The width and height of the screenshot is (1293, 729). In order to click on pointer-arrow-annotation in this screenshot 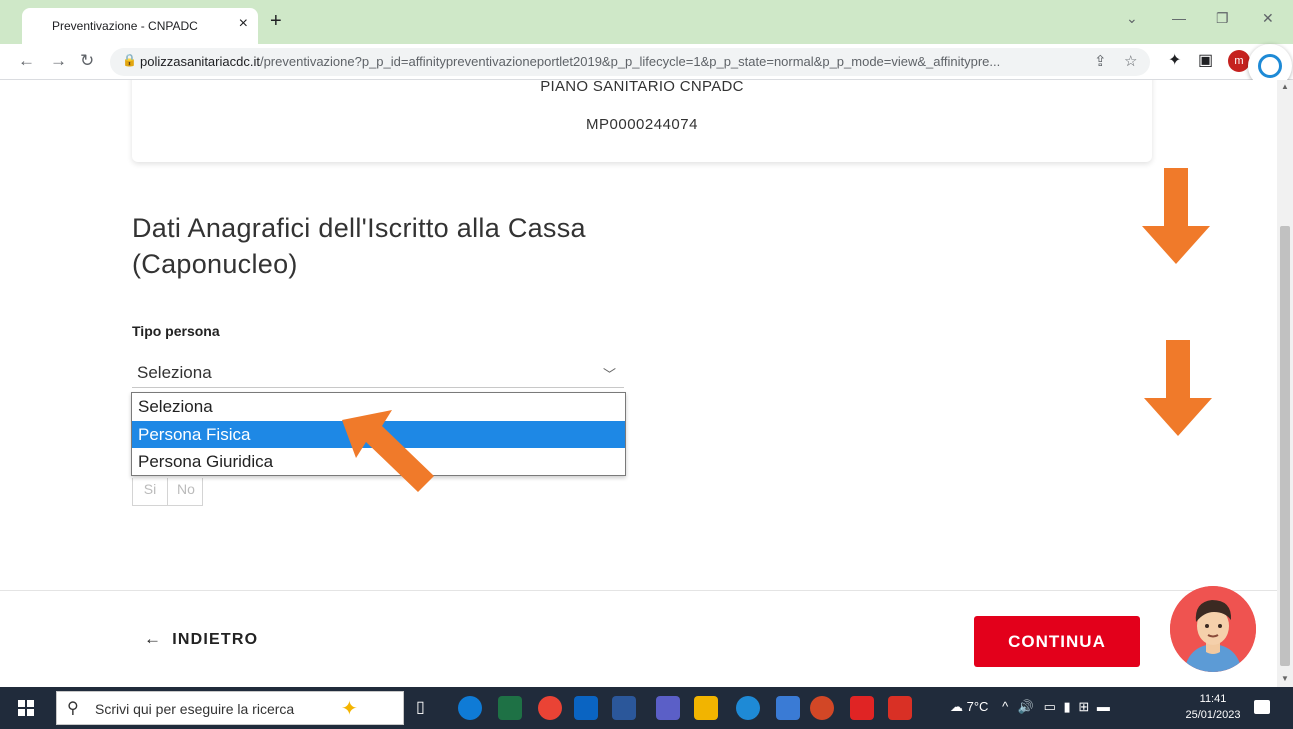, I will do `click(388, 451)`.